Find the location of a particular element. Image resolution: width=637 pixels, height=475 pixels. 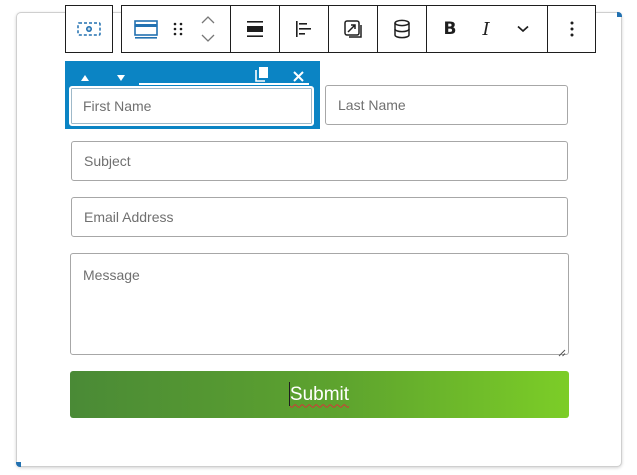

align-button is located at coordinates (255, 29).